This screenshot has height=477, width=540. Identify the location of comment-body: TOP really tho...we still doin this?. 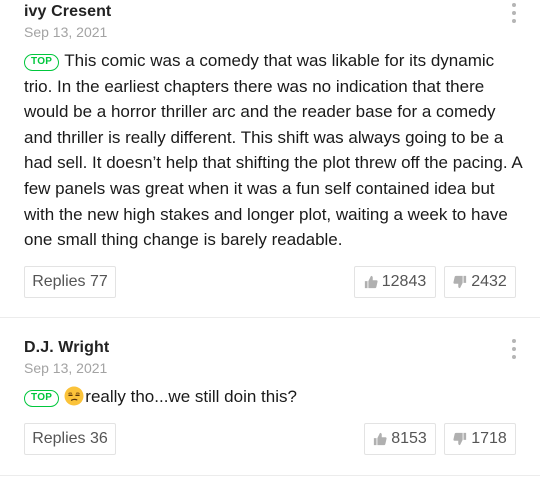
(274, 397).